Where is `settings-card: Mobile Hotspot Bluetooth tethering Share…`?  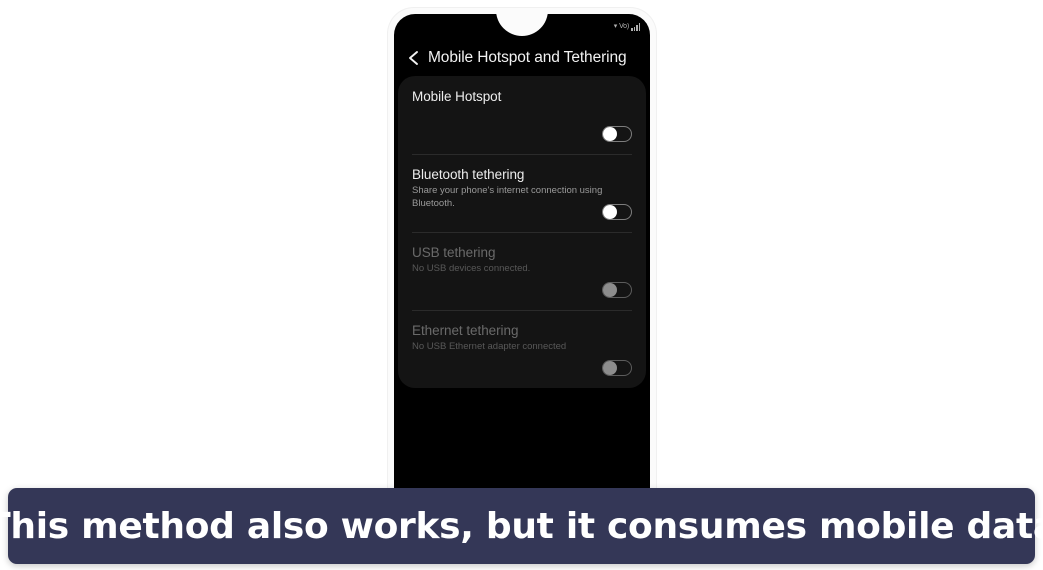
settings-card: Mobile Hotspot Bluetooth tethering Share… is located at coordinates (522, 232).